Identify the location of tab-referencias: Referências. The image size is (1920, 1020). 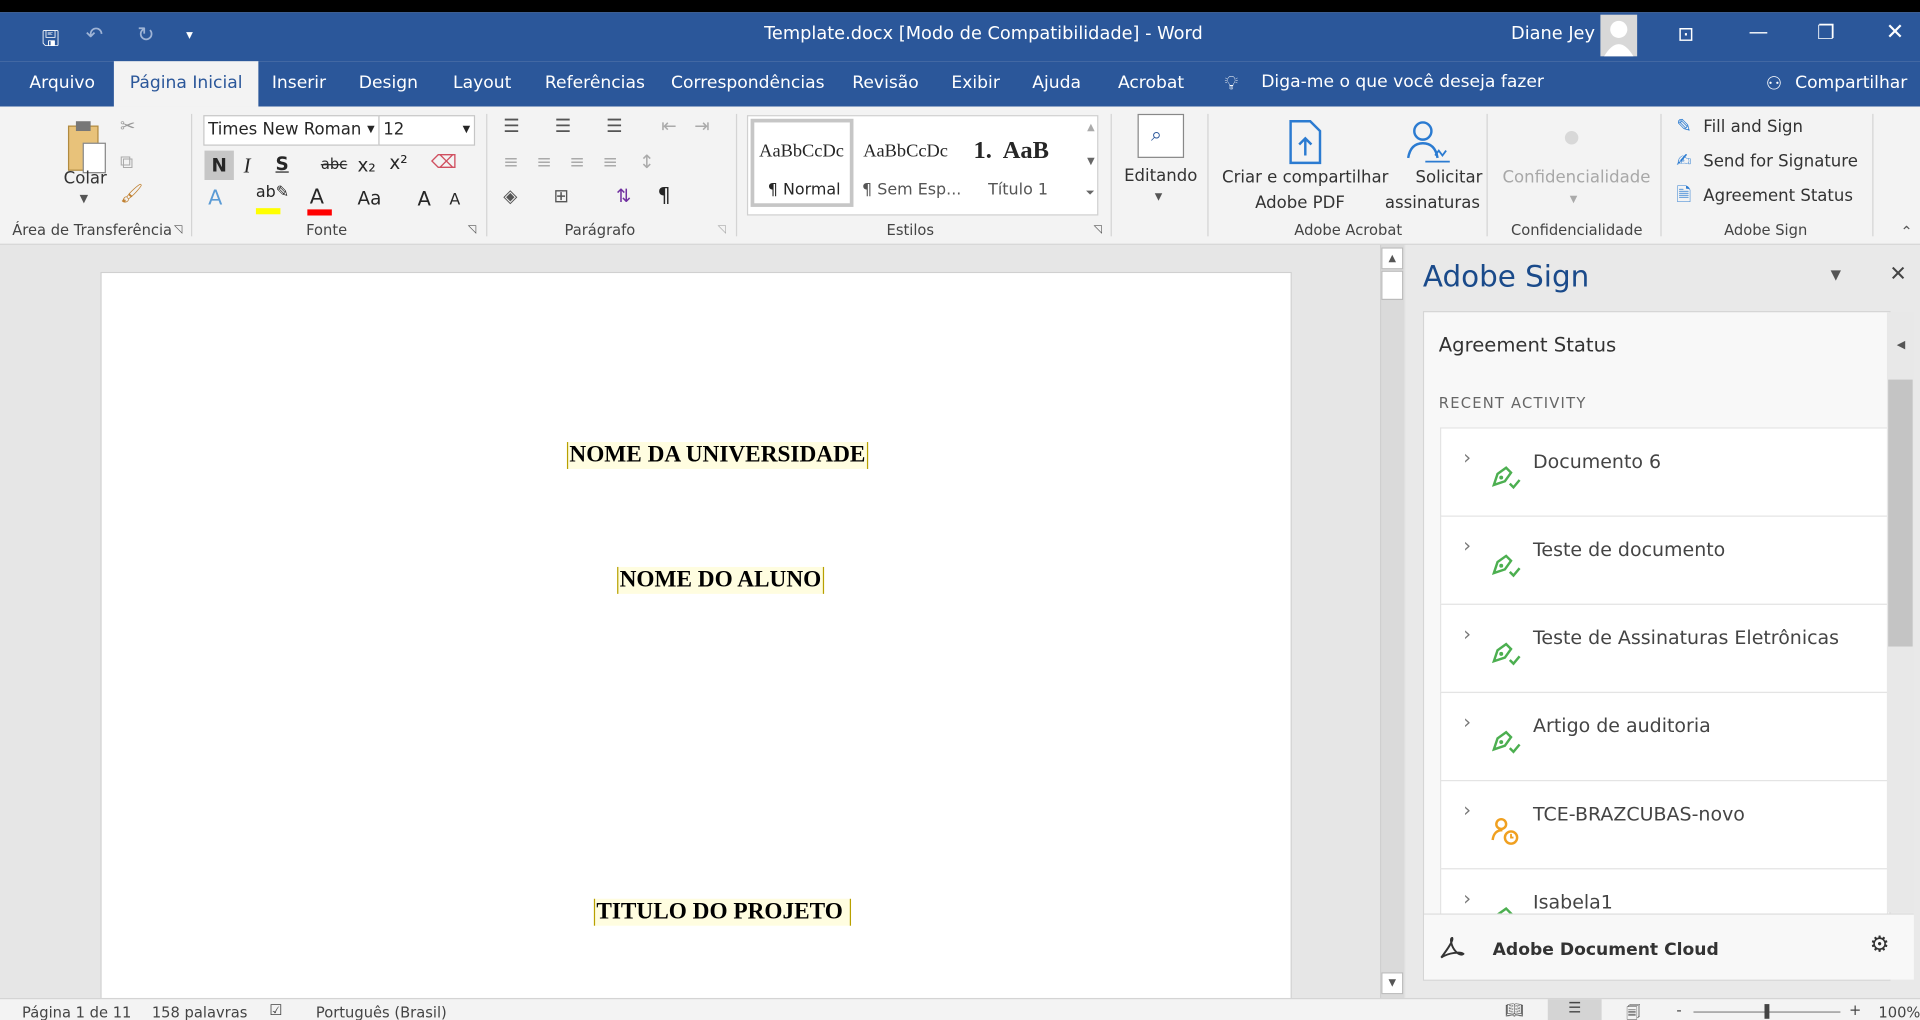
(595, 83).